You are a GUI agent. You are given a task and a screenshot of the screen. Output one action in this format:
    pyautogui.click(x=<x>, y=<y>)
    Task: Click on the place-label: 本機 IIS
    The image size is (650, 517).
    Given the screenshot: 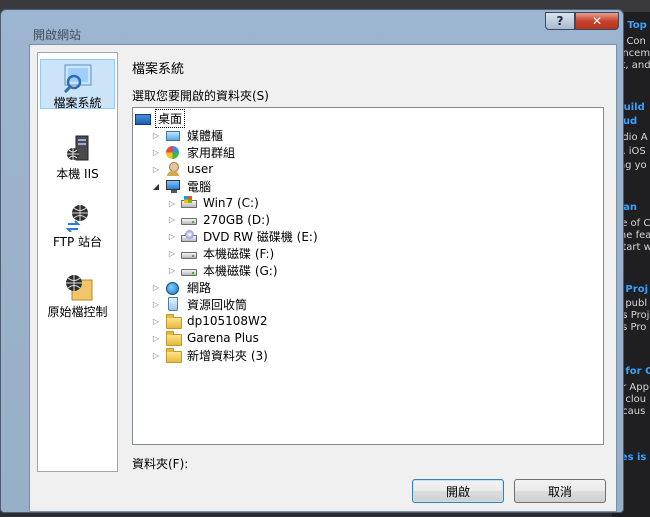 What is the action you would take?
    pyautogui.click(x=77, y=174)
    